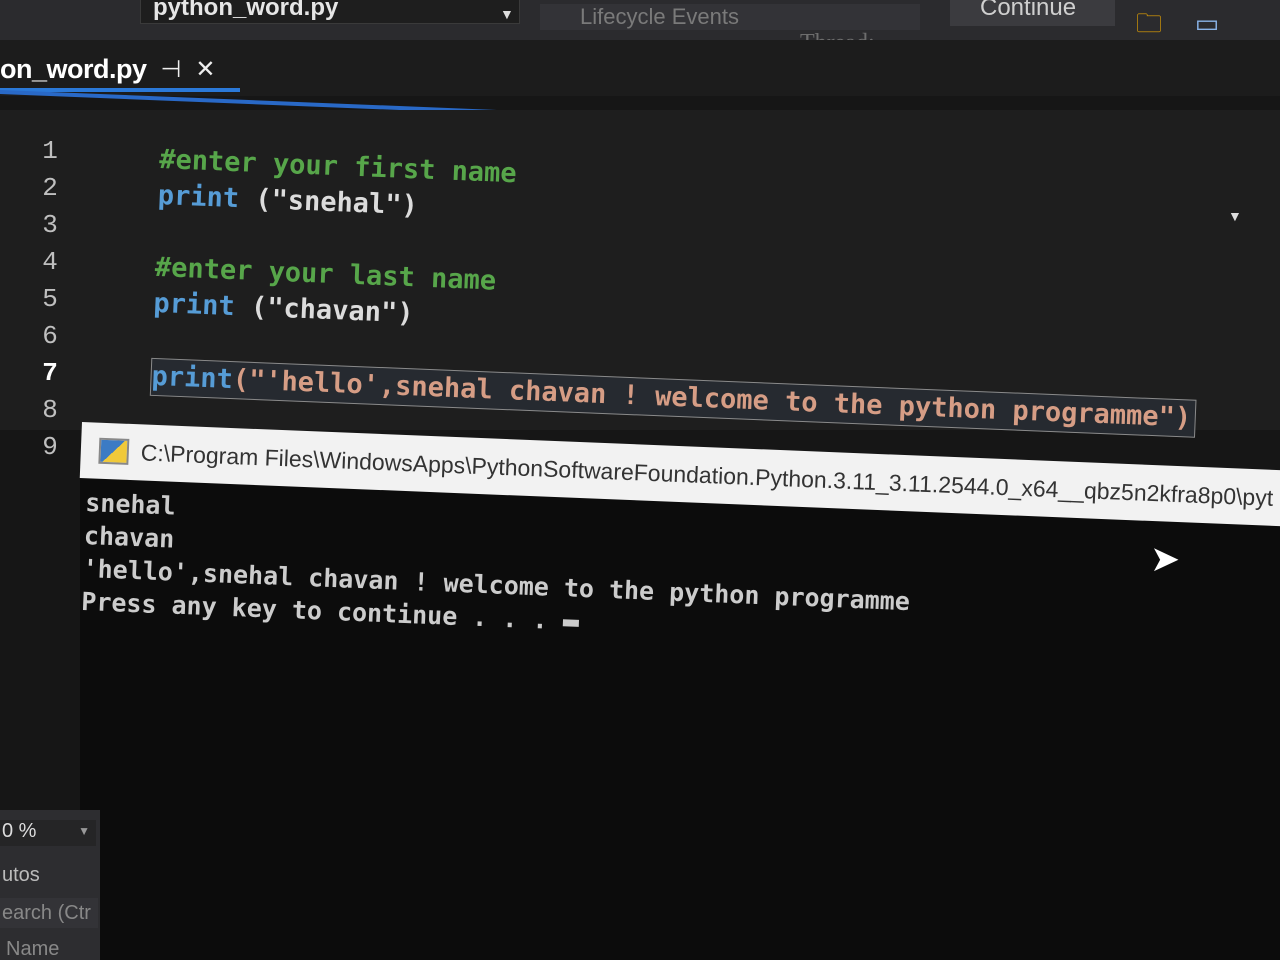 The width and height of the screenshot is (1280, 960). What do you see at coordinates (205, 69) in the screenshot?
I see `close-icon: ✕` at bounding box center [205, 69].